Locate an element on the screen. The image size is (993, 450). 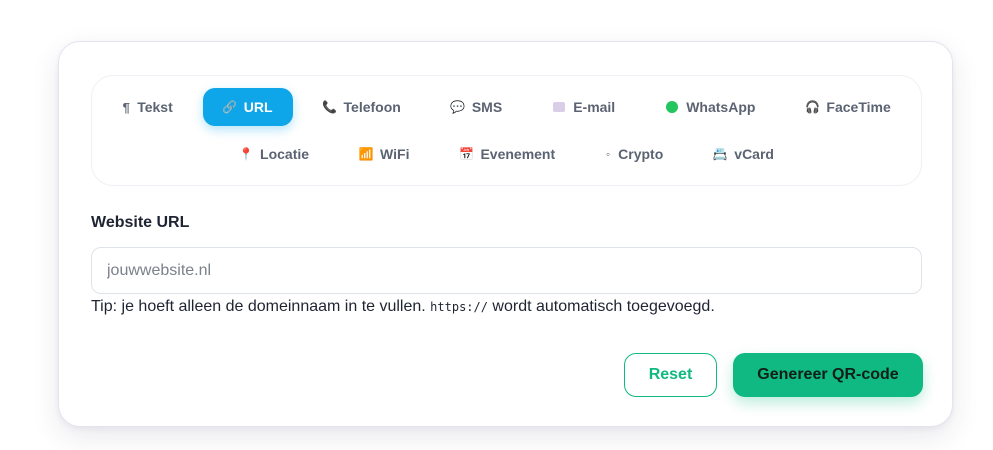
url-input is located at coordinates (506, 270).